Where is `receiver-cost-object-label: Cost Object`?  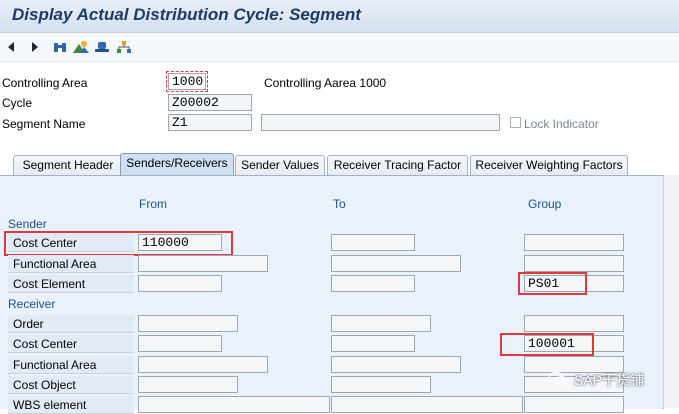
receiver-cost-object-label: Cost Object is located at coordinates (71, 385).